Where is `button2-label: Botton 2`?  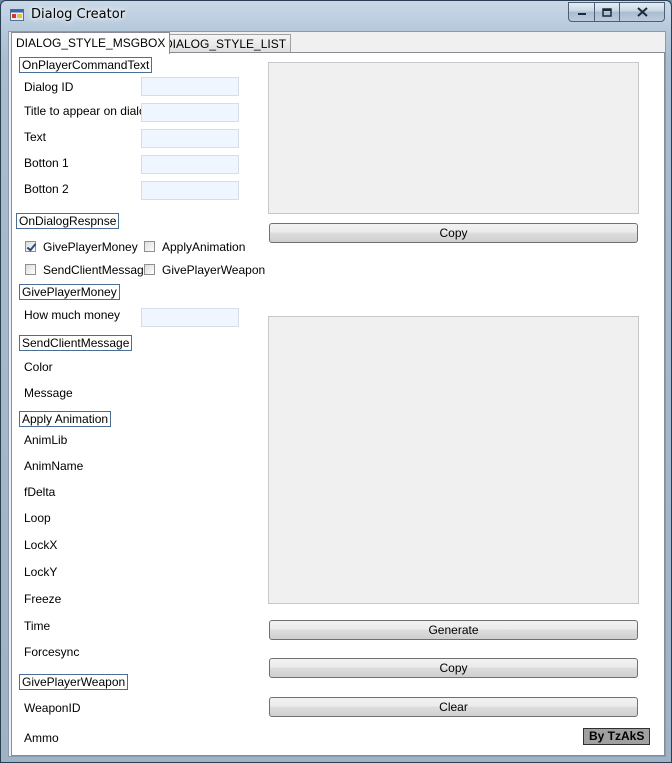 button2-label: Botton 2 is located at coordinates (46, 189).